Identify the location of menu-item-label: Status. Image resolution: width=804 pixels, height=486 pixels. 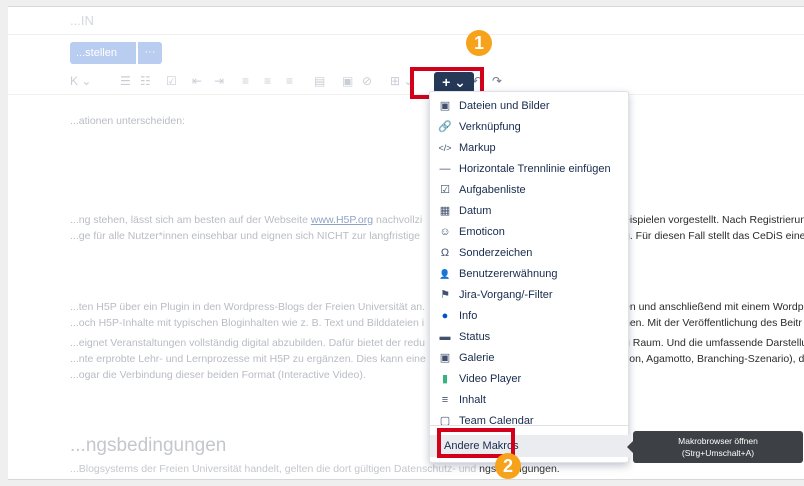
(475, 337).